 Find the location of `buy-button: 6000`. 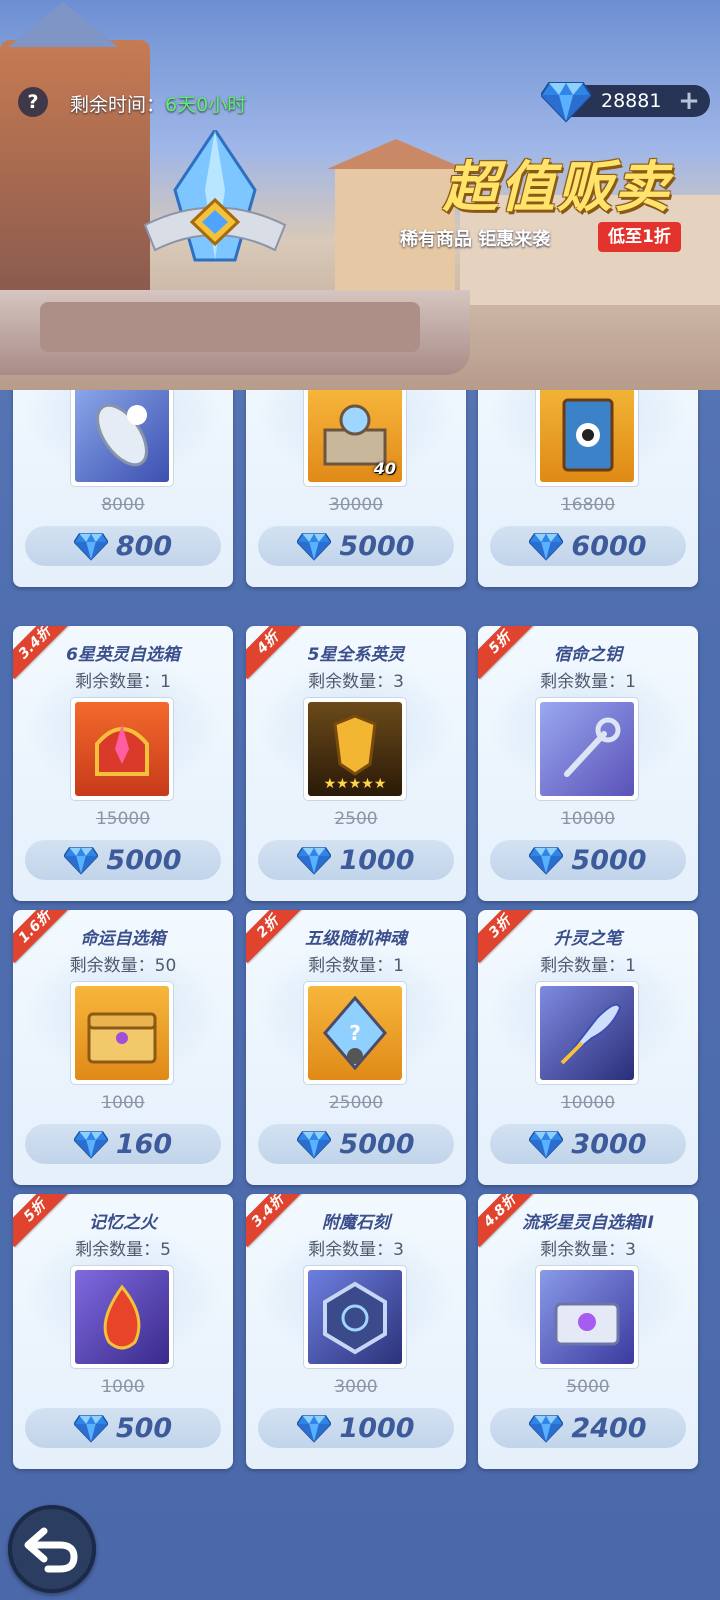

buy-button: 6000 is located at coordinates (588, 546).